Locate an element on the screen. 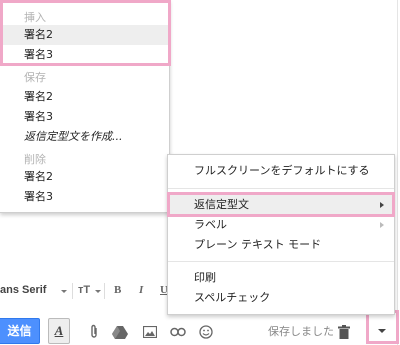 The height and width of the screenshot is (345, 400). delete-item-signature2: 署名2 is located at coordinates (85, 177).